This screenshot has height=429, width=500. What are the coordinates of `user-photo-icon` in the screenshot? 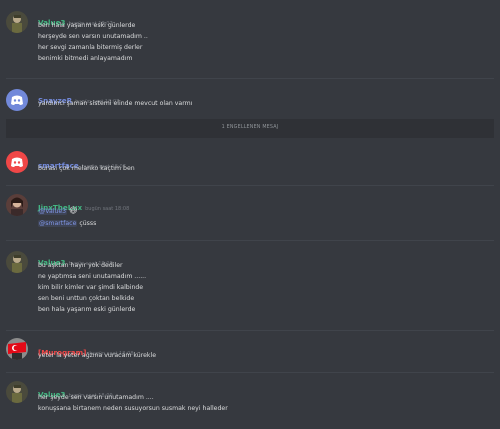 It's located at (17, 205).